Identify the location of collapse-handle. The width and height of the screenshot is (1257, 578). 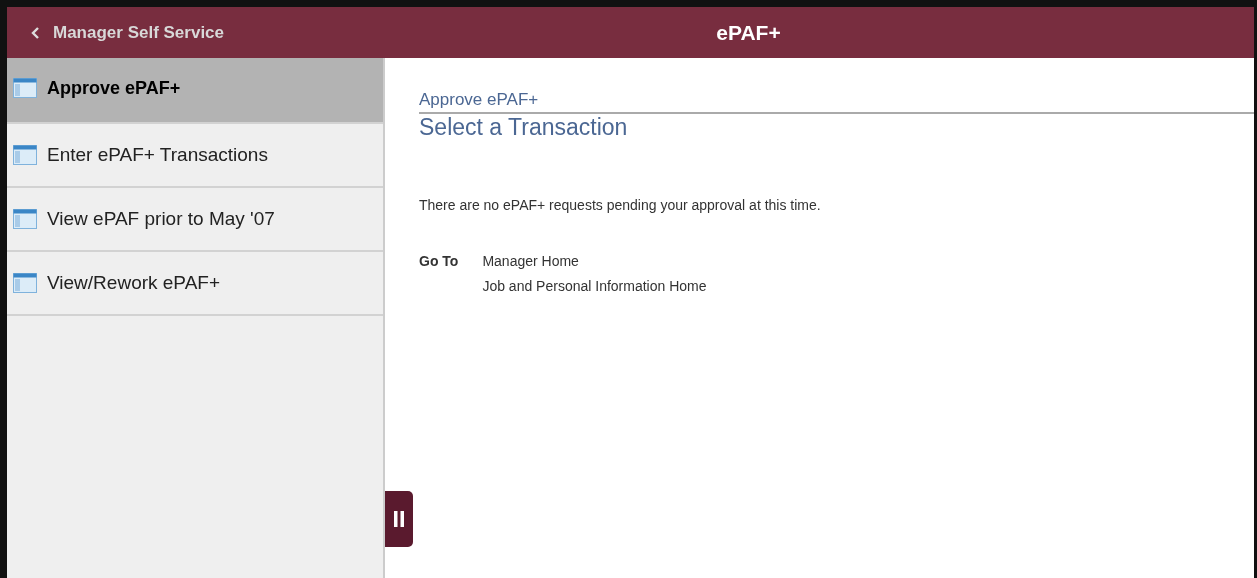
(399, 519).